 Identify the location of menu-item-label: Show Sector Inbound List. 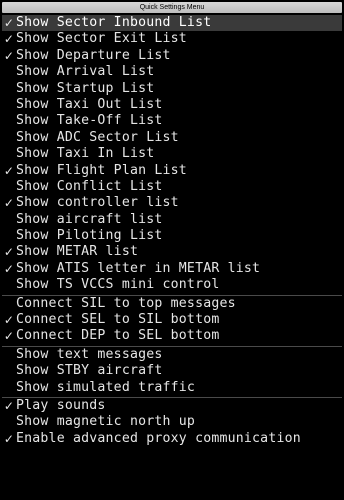
(114, 22).